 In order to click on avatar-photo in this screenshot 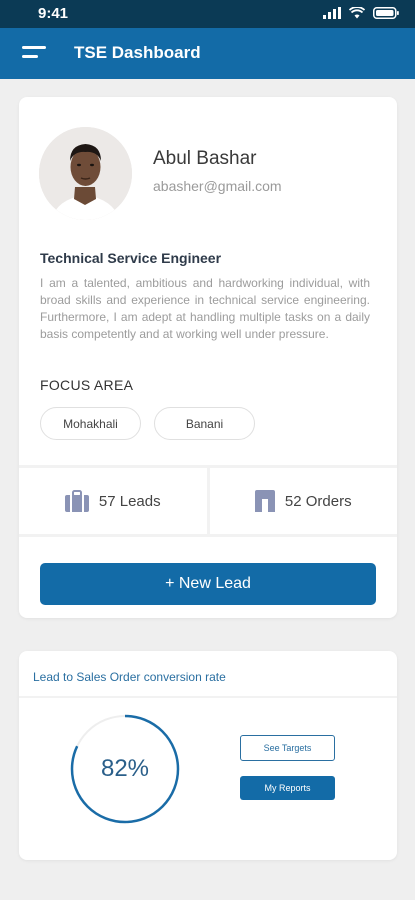, I will do `click(85, 173)`.